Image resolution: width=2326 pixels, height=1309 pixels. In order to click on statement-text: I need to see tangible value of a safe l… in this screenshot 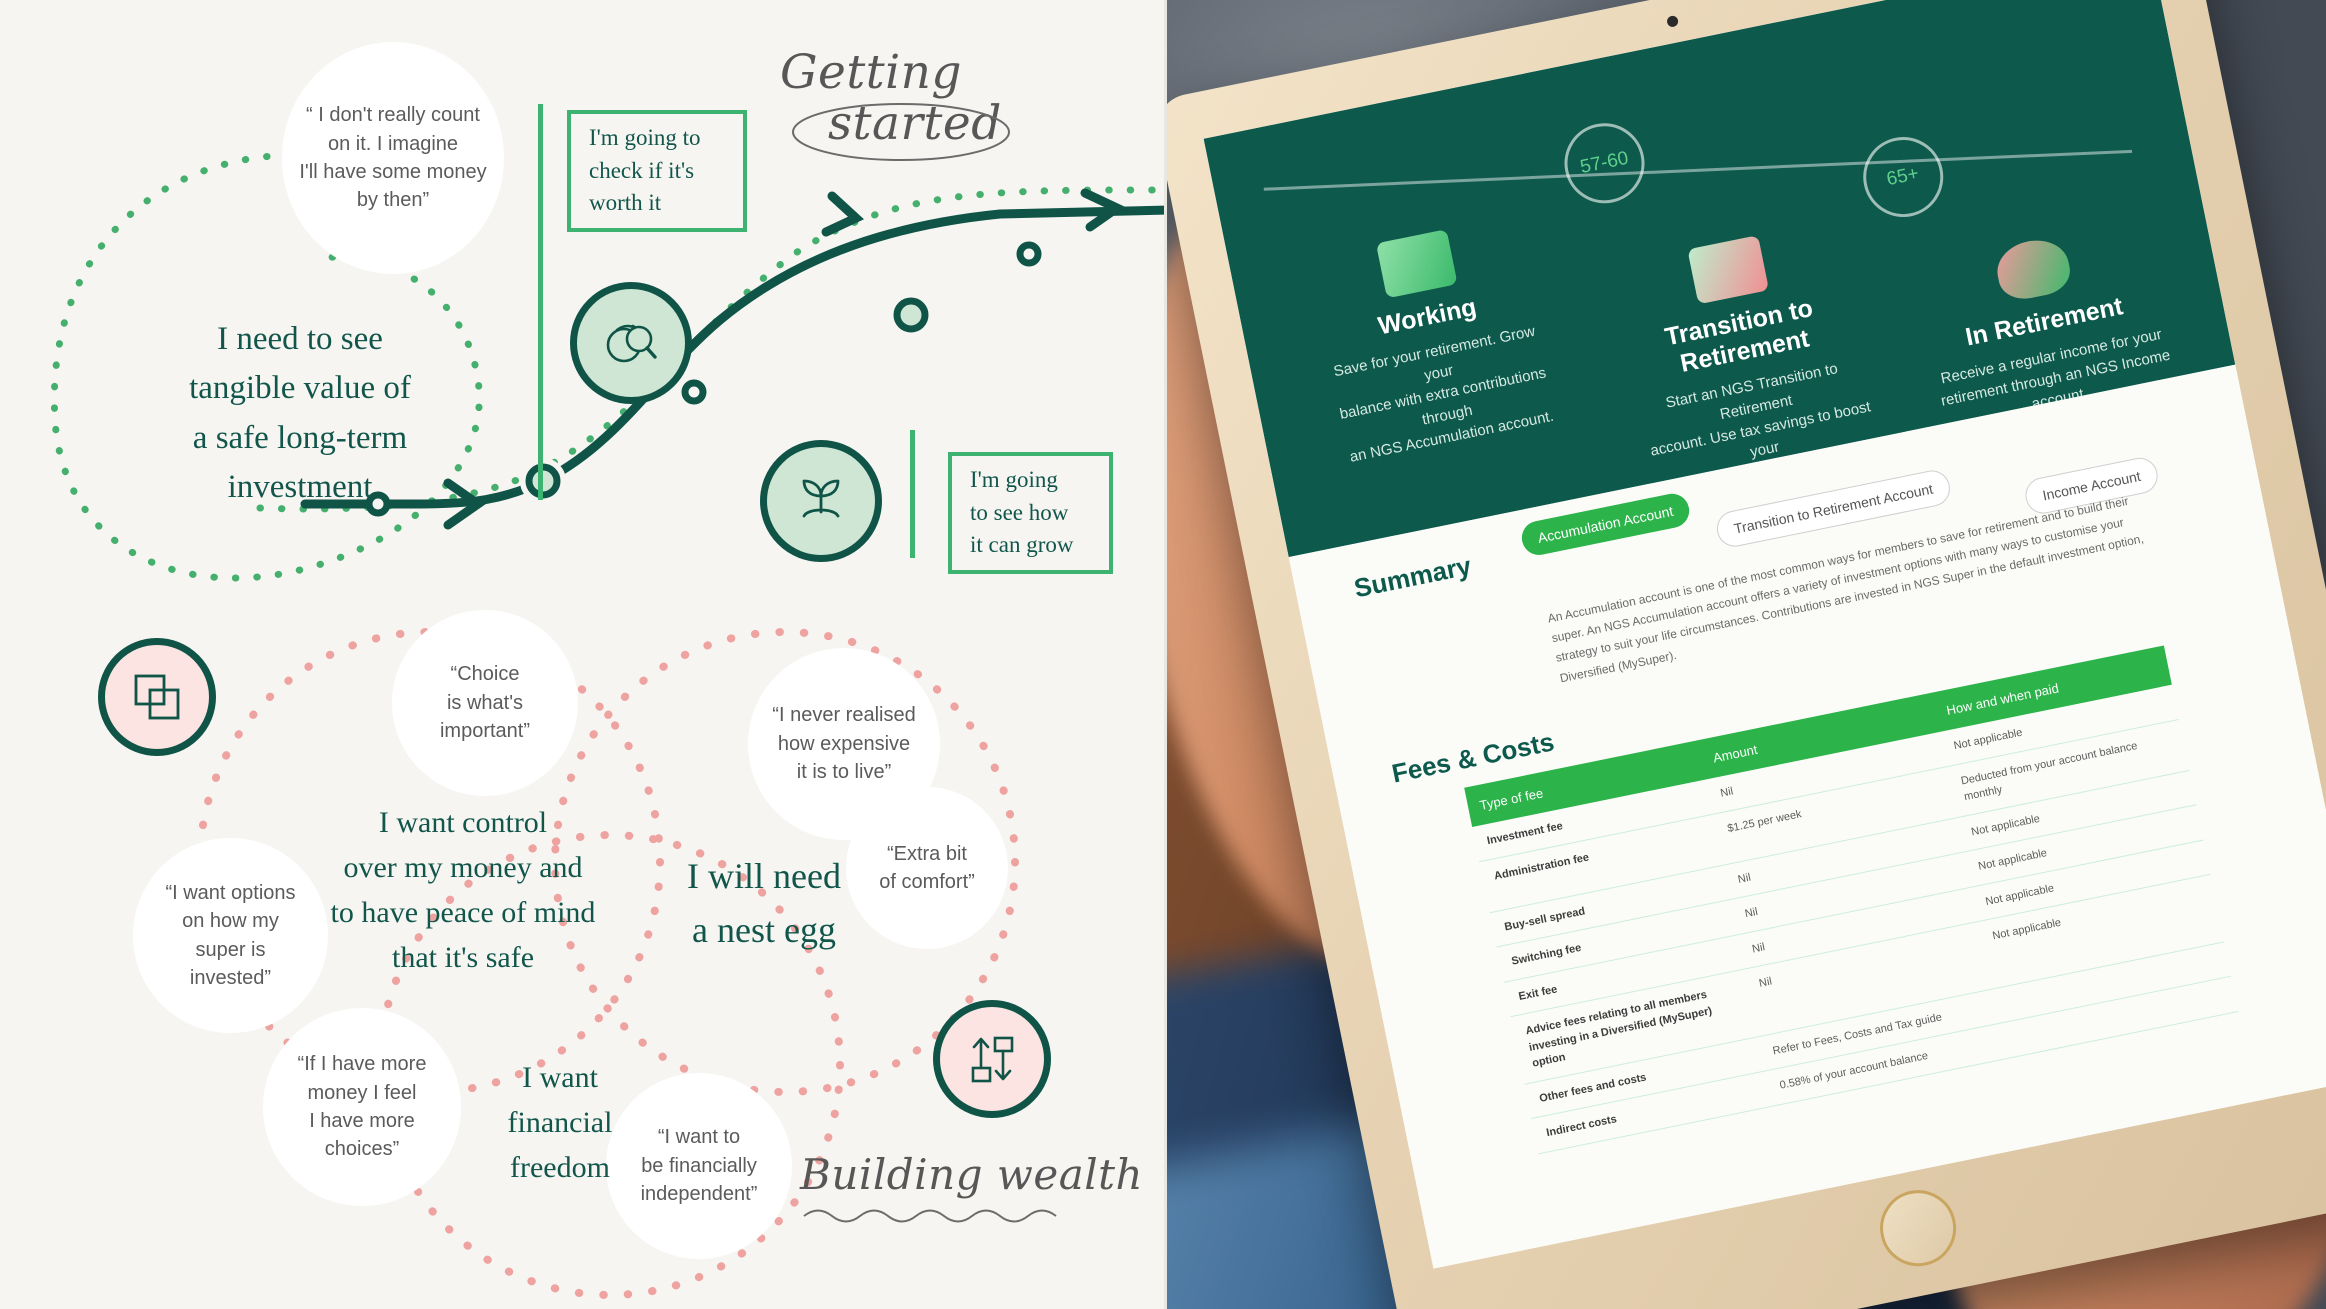, I will do `click(300, 413)`.